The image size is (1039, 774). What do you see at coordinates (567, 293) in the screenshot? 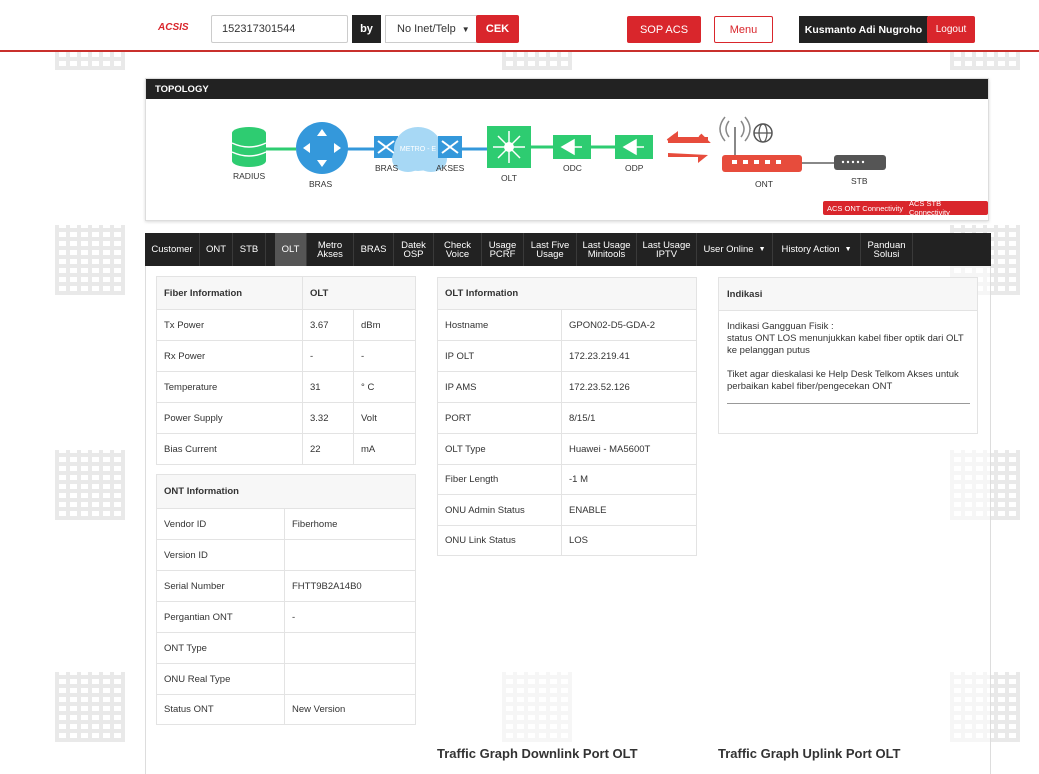
I see `table-header: OLT Information` at bounding box center [567, 293].